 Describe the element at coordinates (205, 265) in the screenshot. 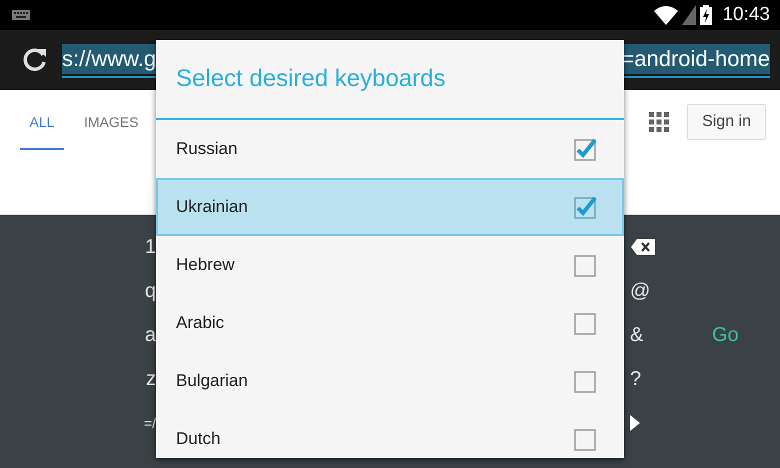

I see `option-label: Hebrew` at that location.